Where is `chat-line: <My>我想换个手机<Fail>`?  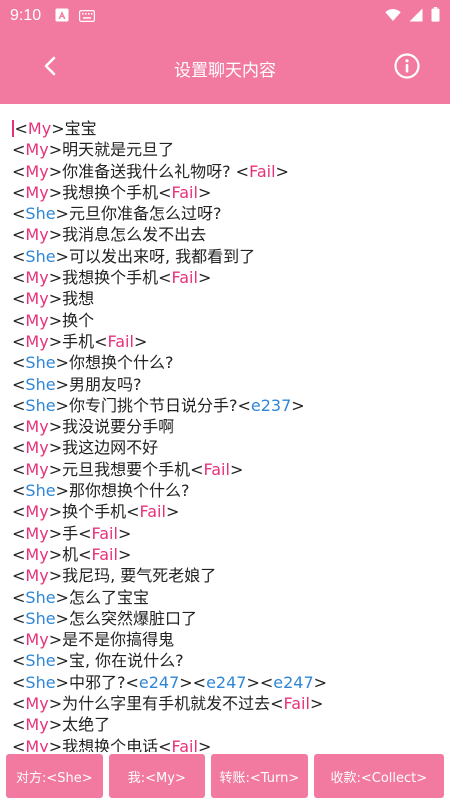 chat-line: <My>我想换个手机<Fail> is located at coordinates (225, 277).